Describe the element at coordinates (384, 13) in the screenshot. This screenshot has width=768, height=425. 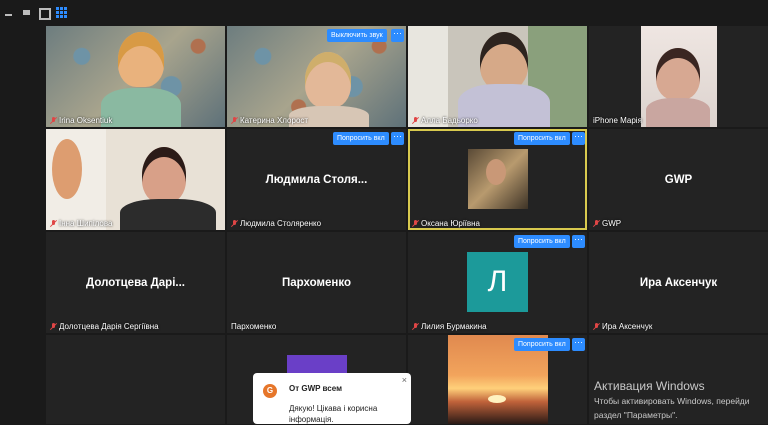
I see `window-topbar` at that location.